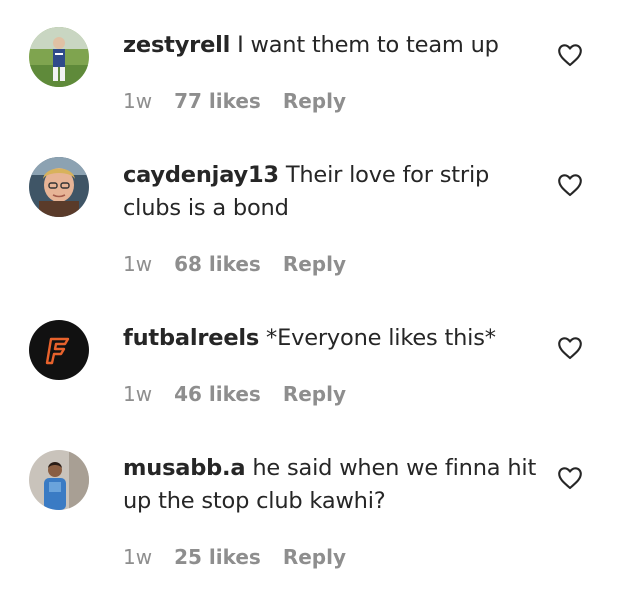 This screenshot has width=618, height=596. I want to click on comment-likes: 77 likes, so click(217, 101).